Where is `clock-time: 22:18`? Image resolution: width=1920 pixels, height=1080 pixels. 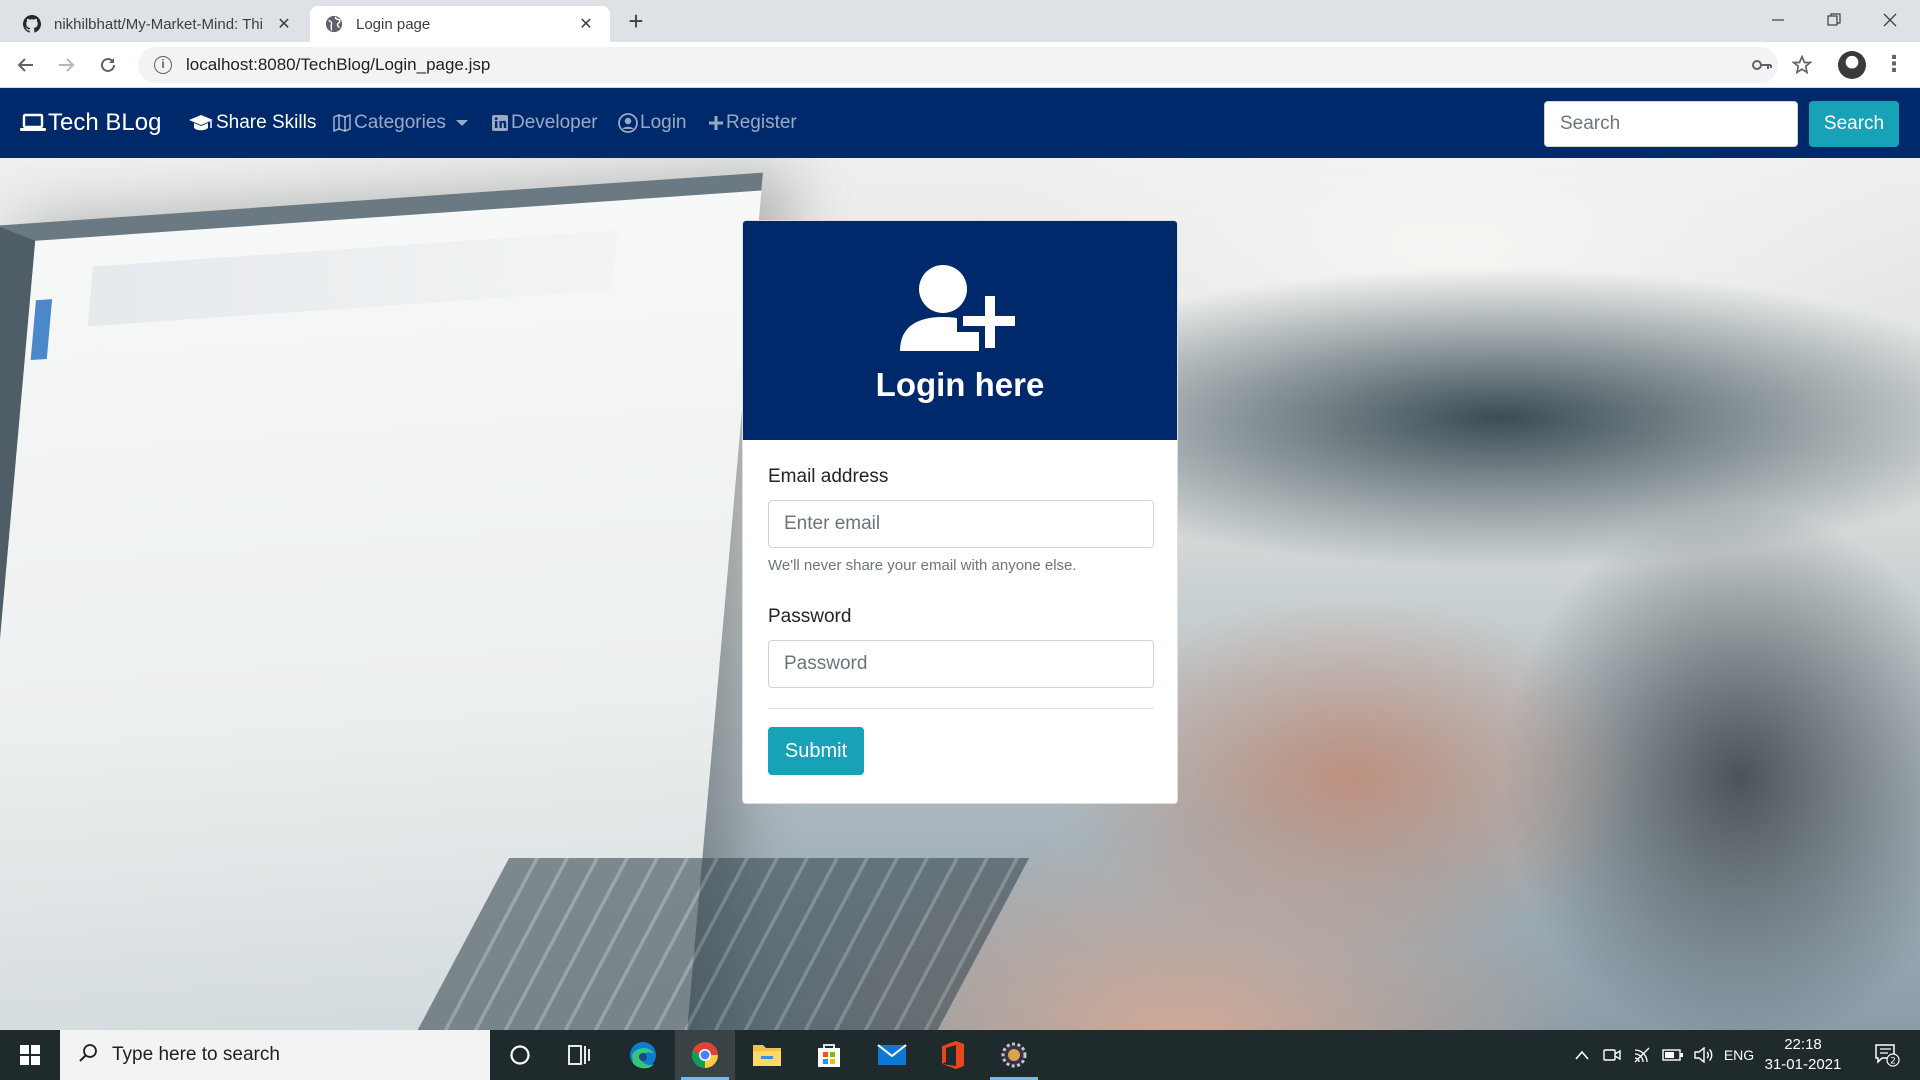
clock-time: 22:18 is located at coordinates (1803, 1044).